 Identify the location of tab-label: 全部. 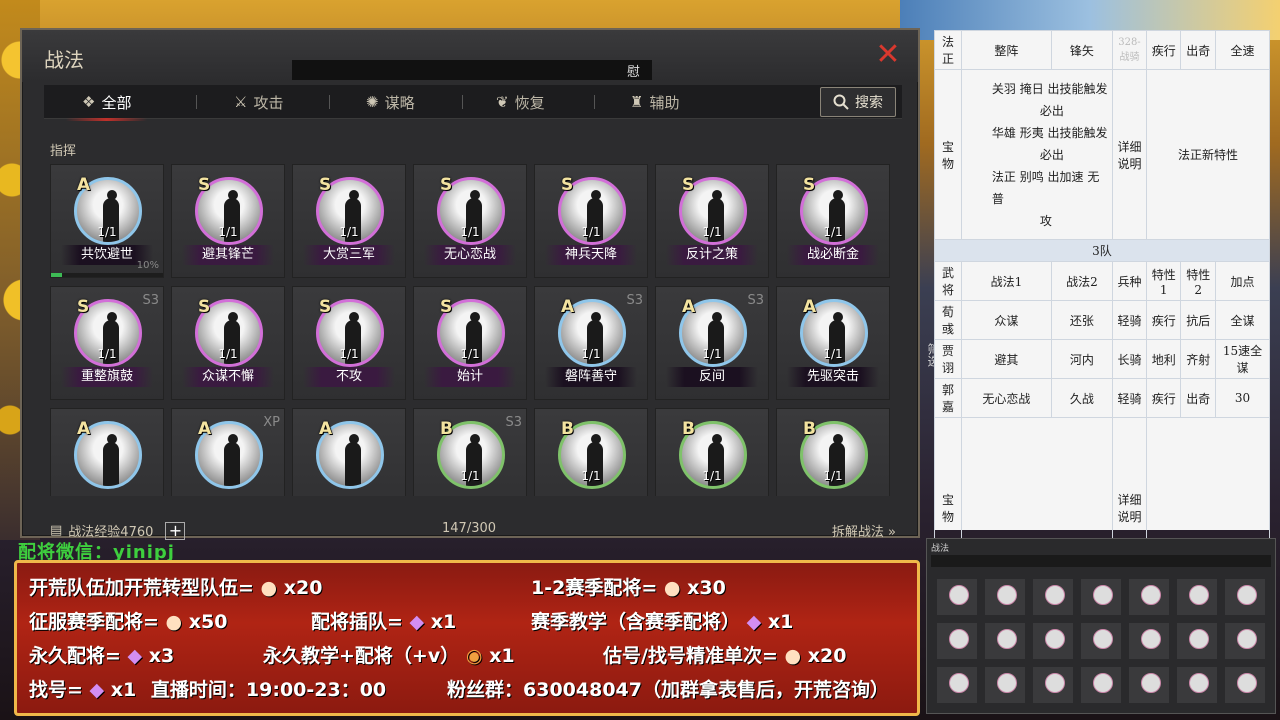
(116, 102).